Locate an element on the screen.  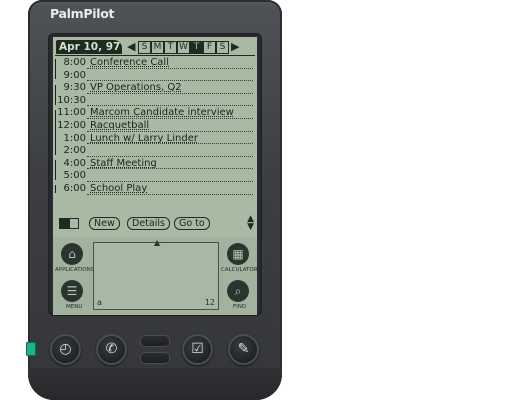
row-time: 12:00 is located at coordinates (71, 125).